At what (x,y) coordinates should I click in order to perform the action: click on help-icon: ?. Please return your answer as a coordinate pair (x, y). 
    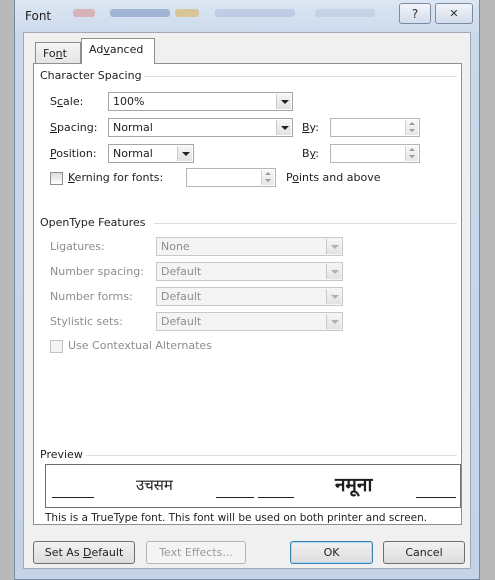
    Looking at the image, I should click on (415, 13).